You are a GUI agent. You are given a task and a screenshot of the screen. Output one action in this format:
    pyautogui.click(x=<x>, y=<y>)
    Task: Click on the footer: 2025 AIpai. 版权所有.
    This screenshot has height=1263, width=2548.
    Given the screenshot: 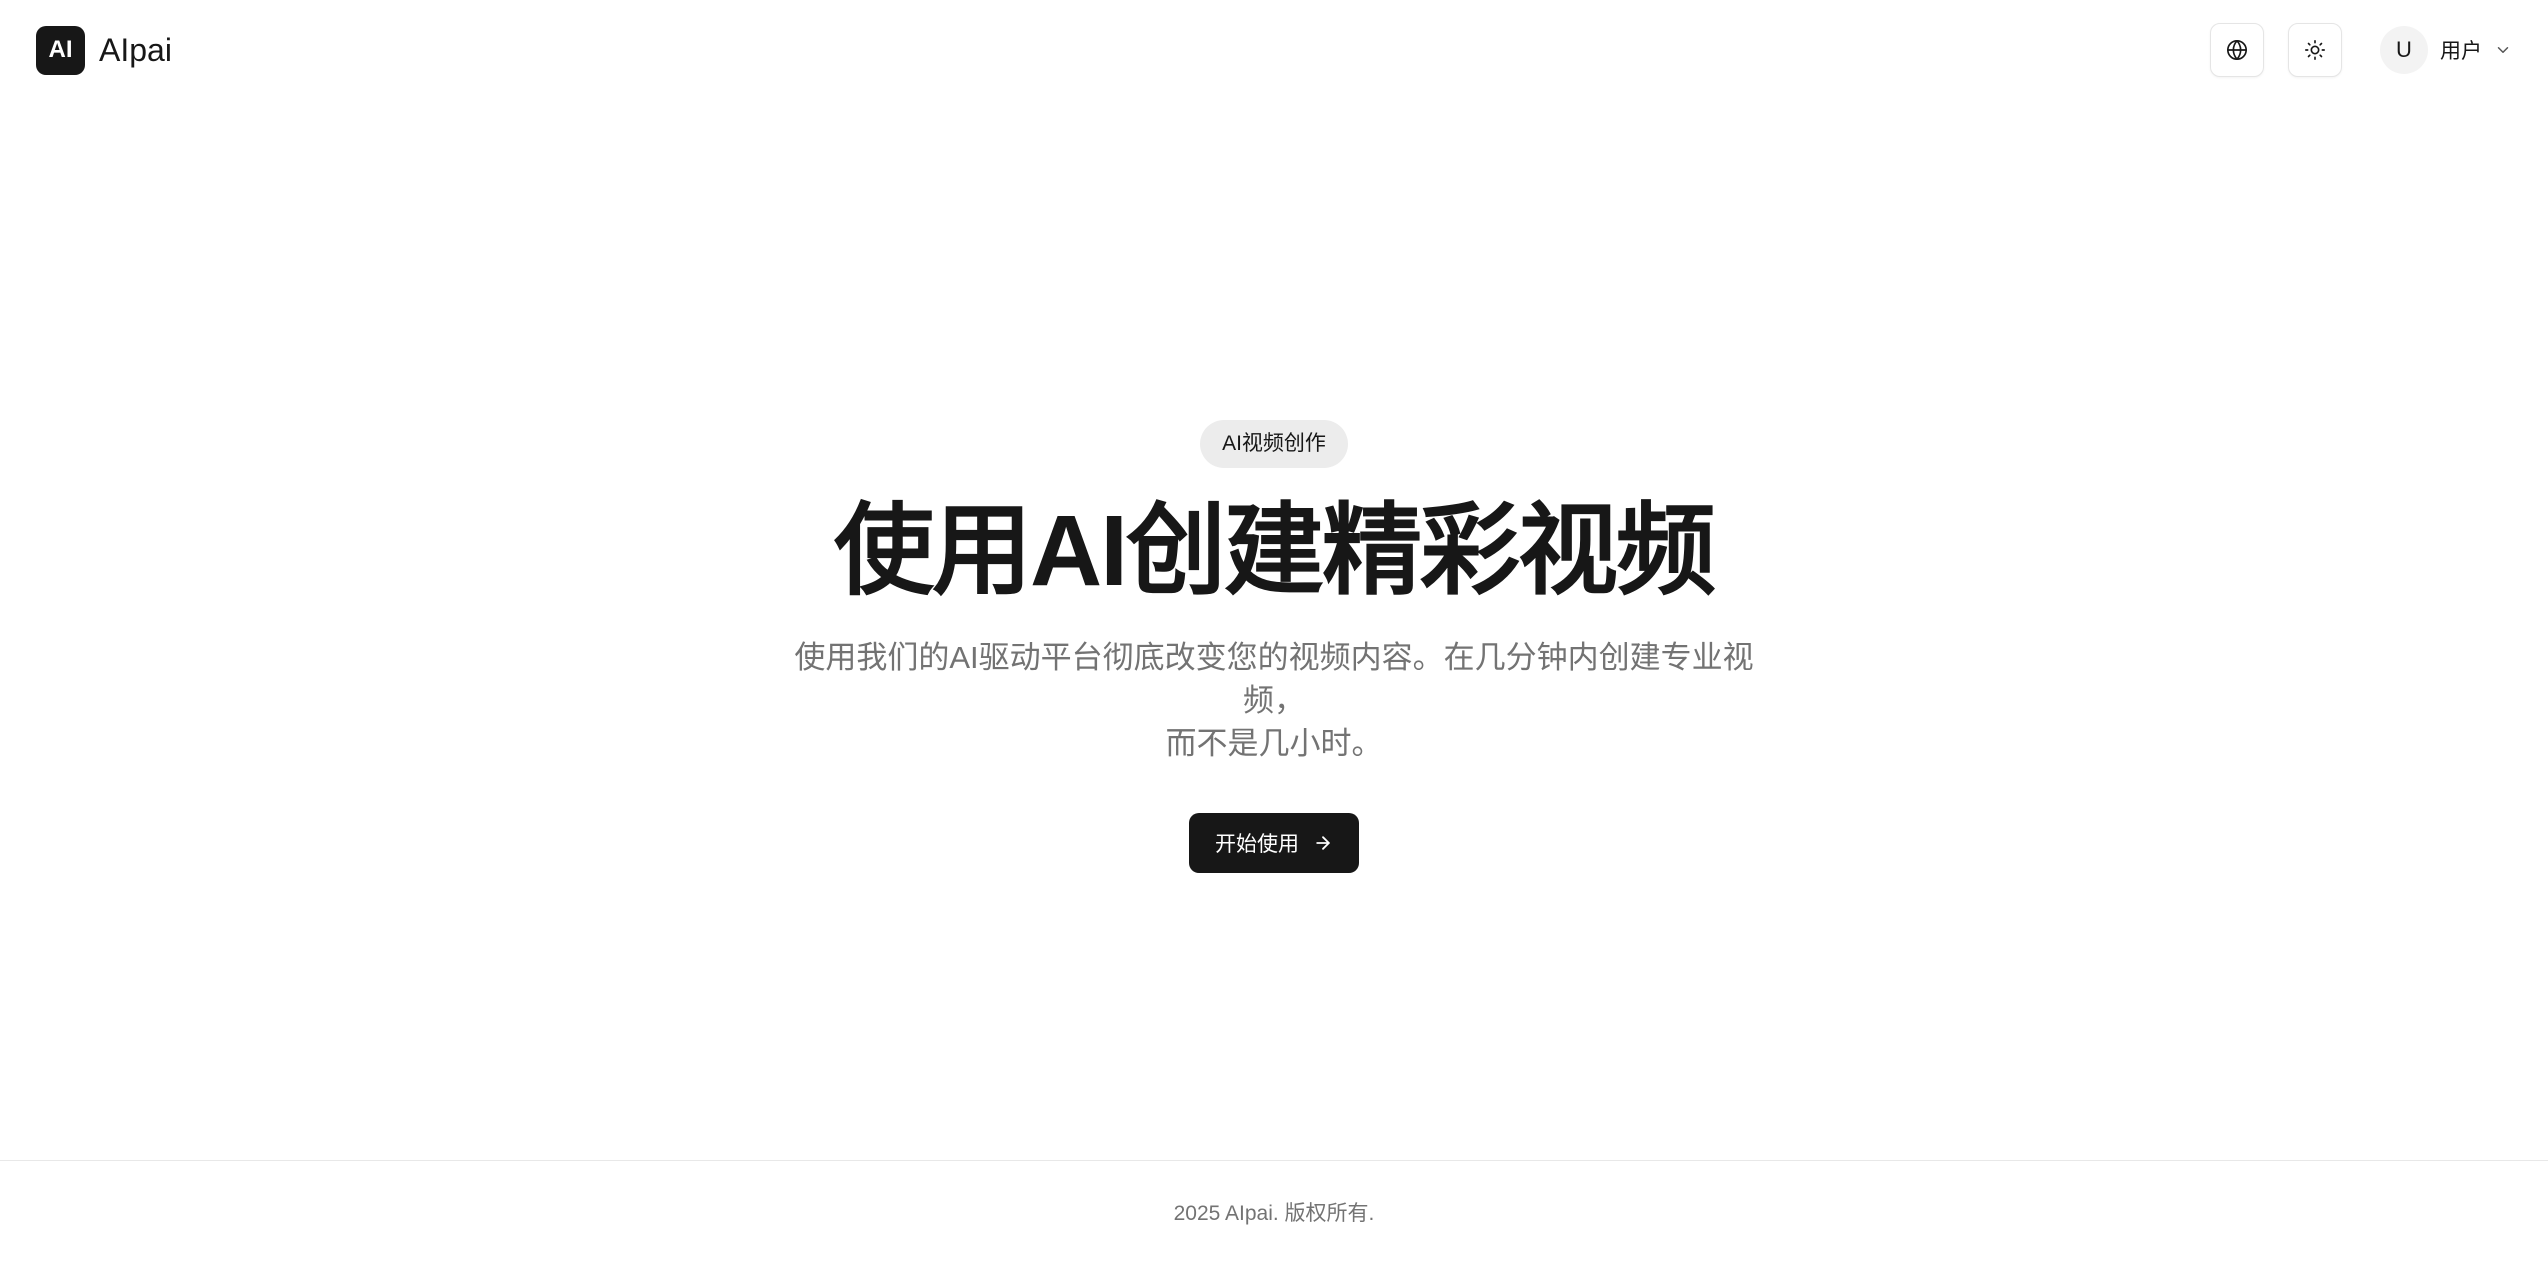 What is the action you would take?
    pyautogui.click(x=1274, y=1211)
    